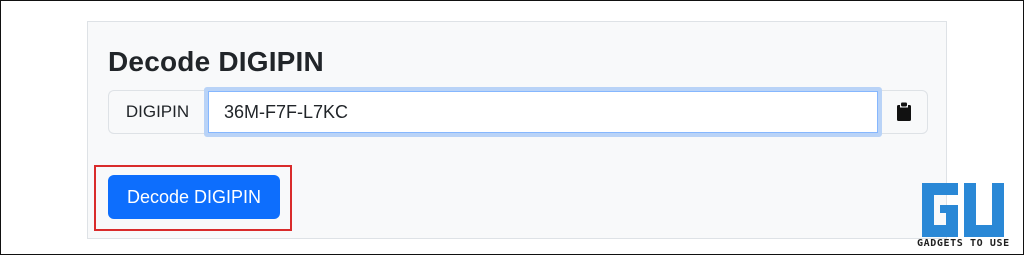 This screenshot has height=255, width=1024. I want to click on clipboard-icon, so click(903, 111).